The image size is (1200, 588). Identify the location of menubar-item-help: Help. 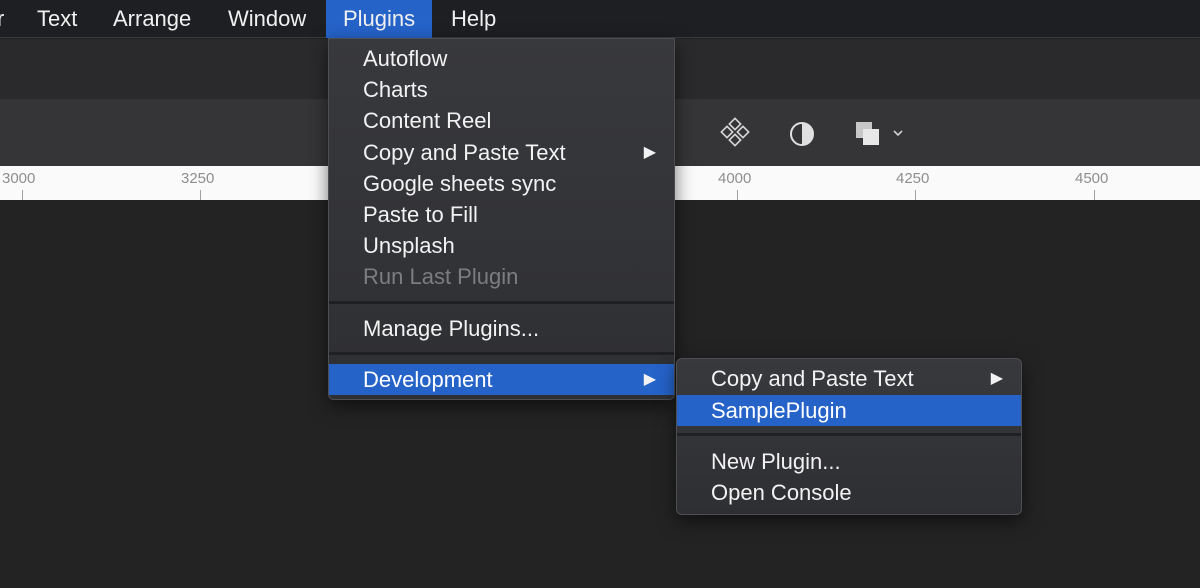
(473, 19).